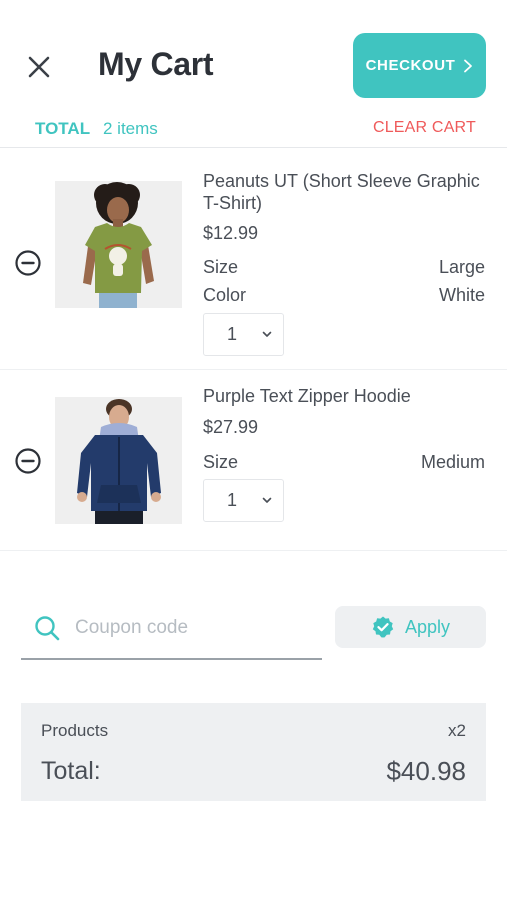  Describe the element at coordinates (71, 771) in the screenshot. I see `total-text: Total:` at that location.